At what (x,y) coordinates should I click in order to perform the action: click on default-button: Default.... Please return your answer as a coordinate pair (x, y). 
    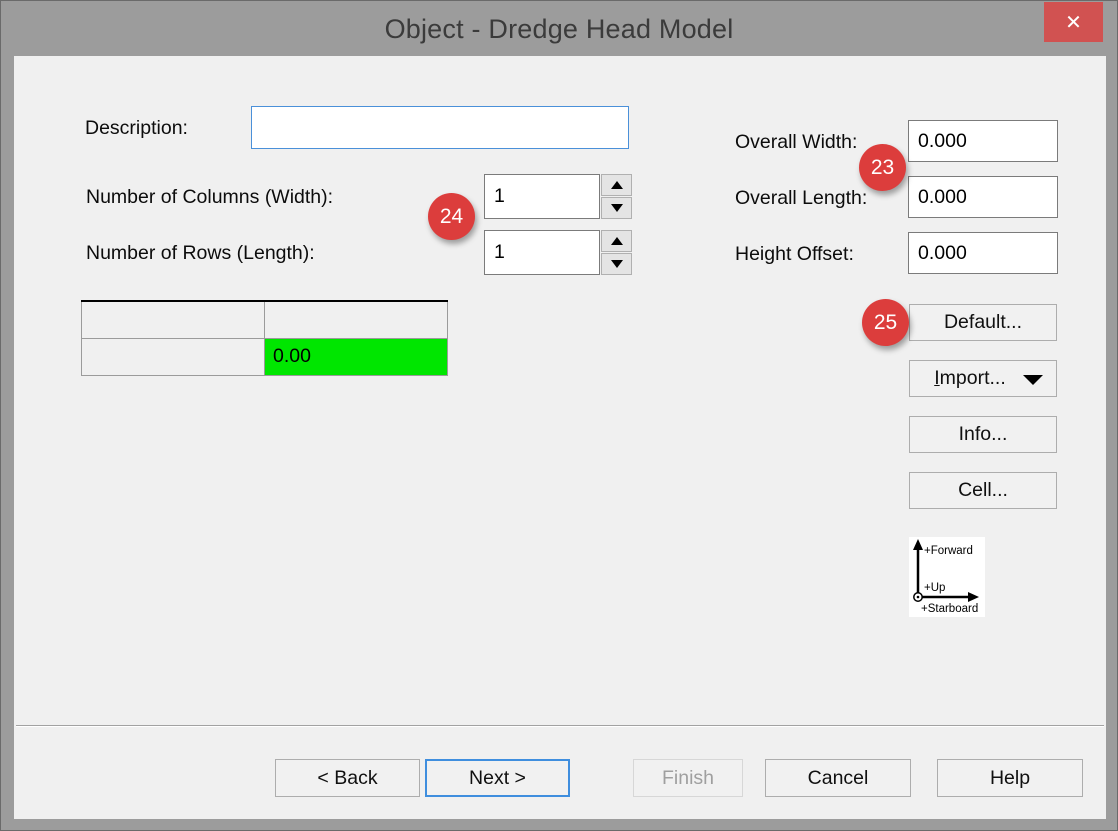
    Looking at the image, I should click on (983, 322).